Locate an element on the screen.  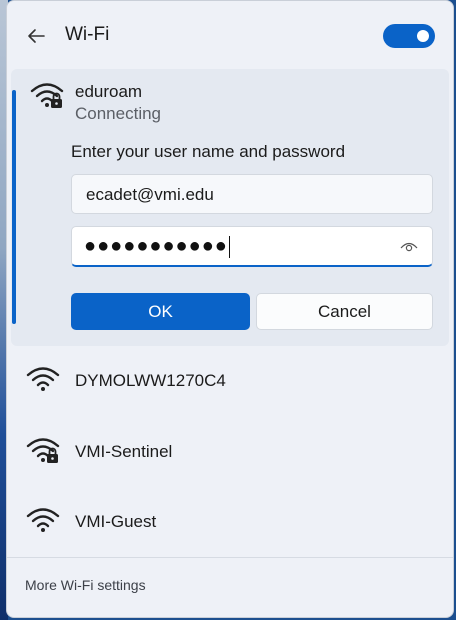
divider is located at coordinates (230, 557).